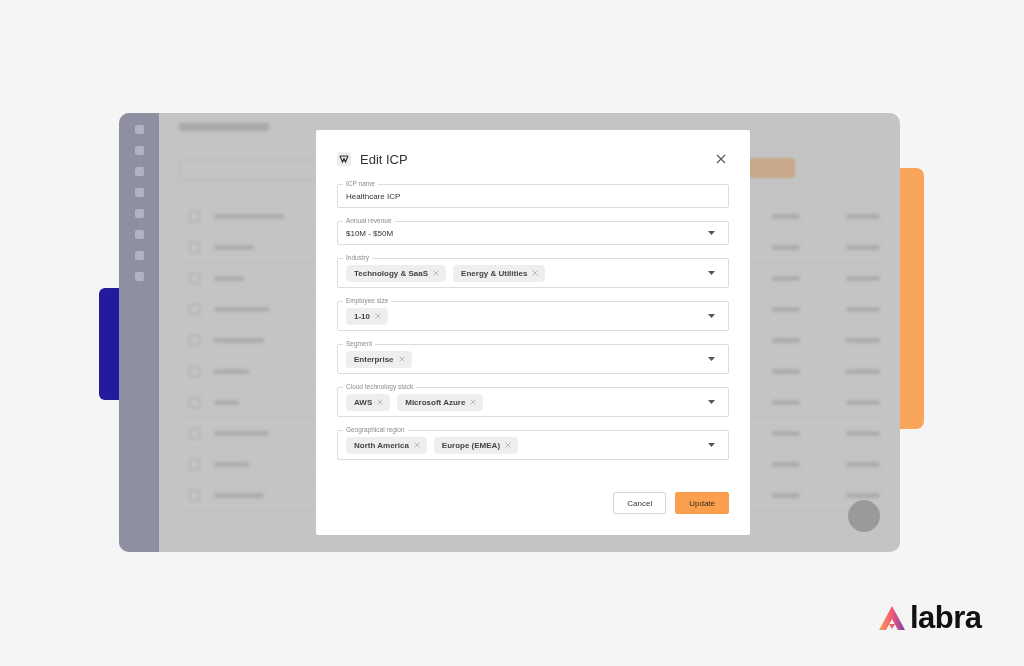  What do you see at coordinates (386, 445) in the screenshot?
I see `chip: North America` at bounding box center [386, 445].